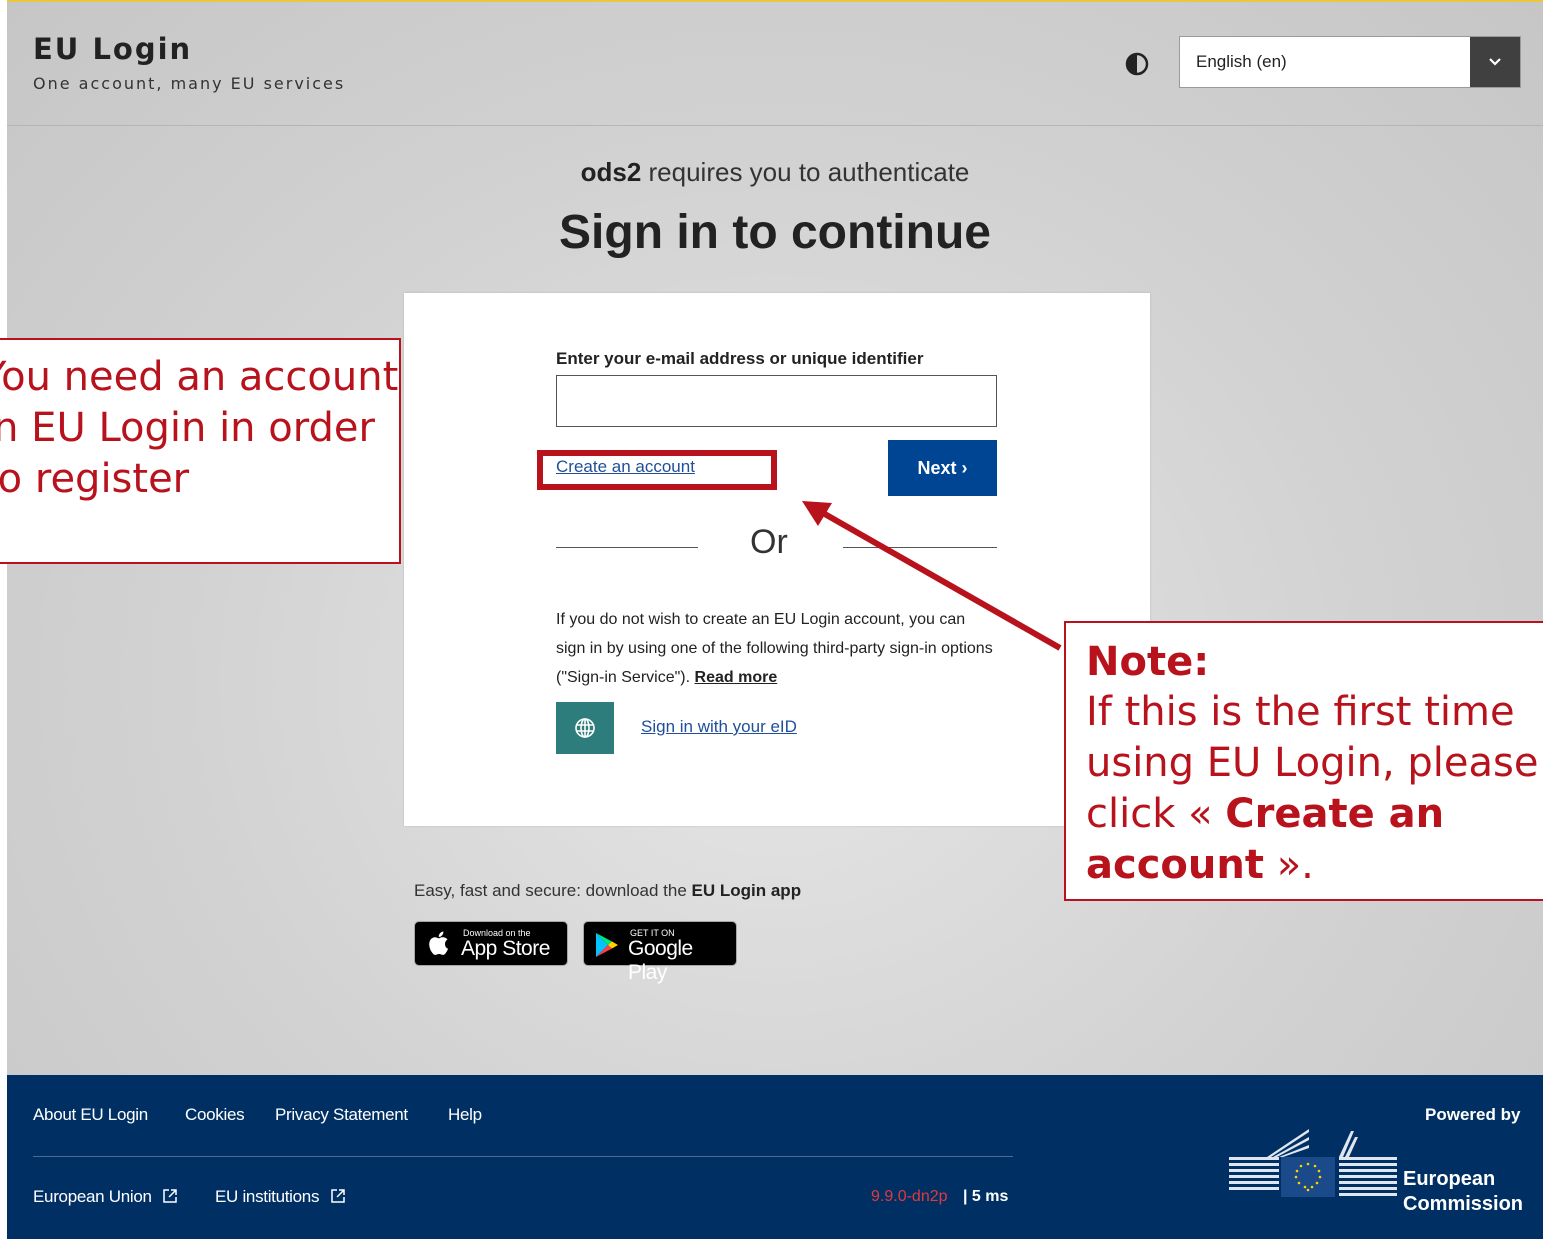 This screenshot has width=1543, height=1239. I want to click on next-label: Next, so click(937, 467).